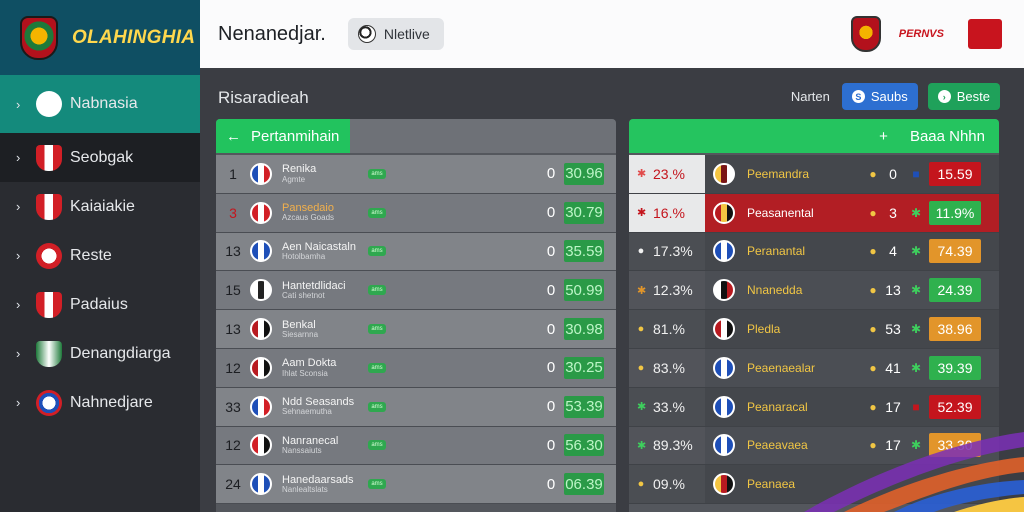 This screenshot has height=512, width=1024. What do you see at coordinates (955, 290) in the screenshot?
I see `score-badge: 24.39` at bounding box center [955, 290].